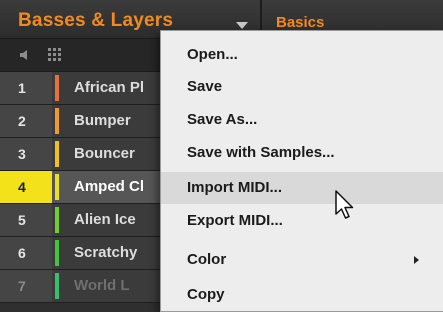 The image size is (443, 312). Describe the element at coordinates (344, 204) in the screenshot. I see `mouse-cursor-icon` at that location.